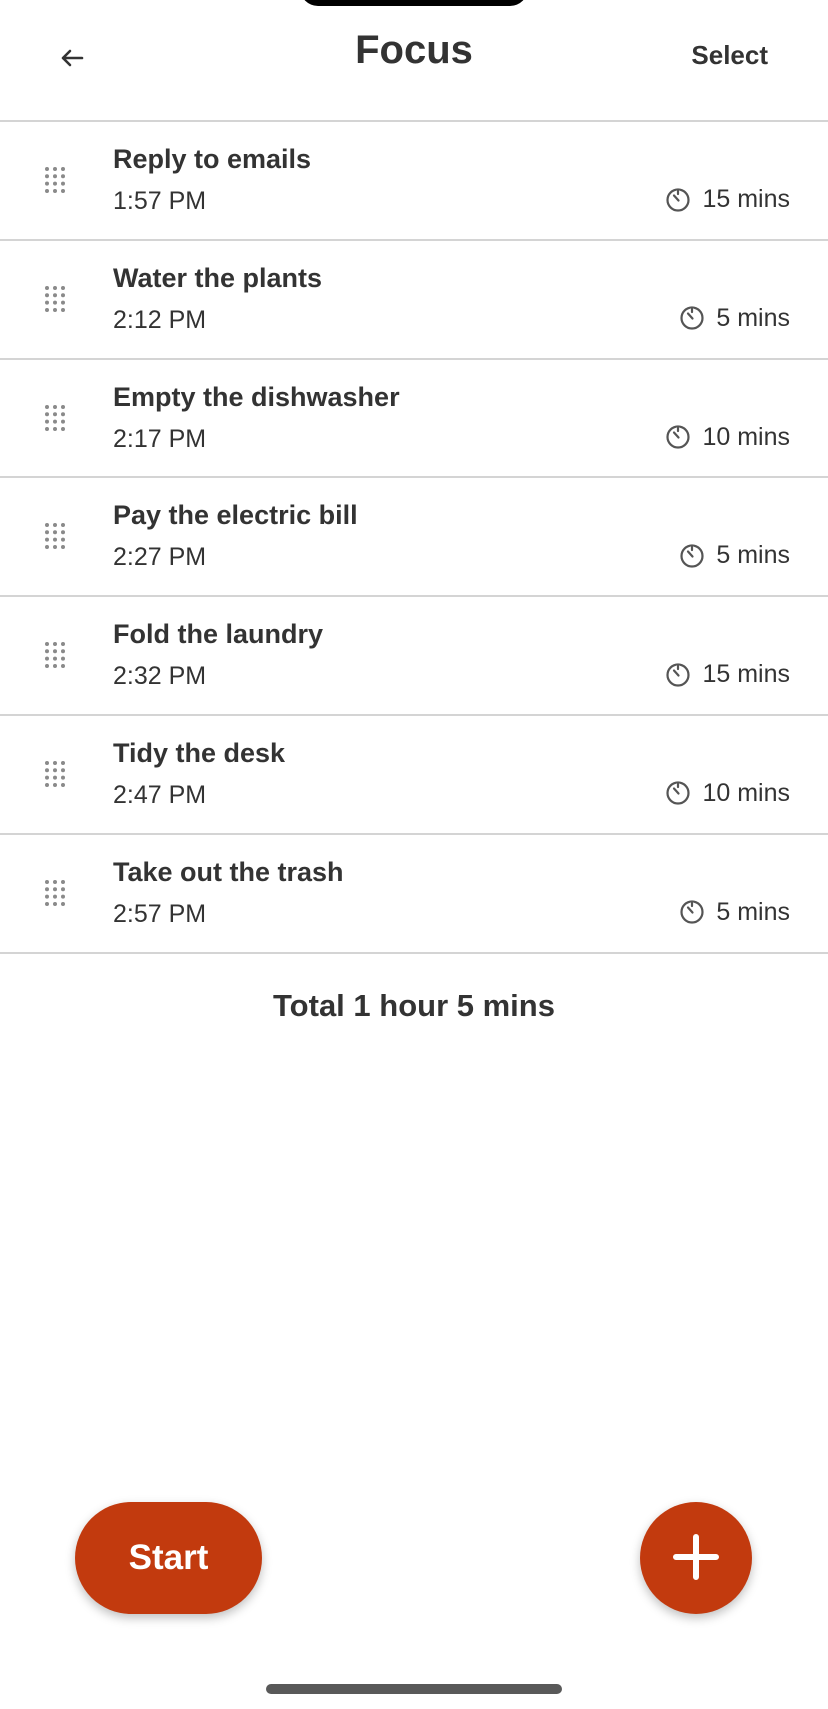 The height and width of the screenshot is (1709, 828). What do you see at coordinates (160, 676) in the screenshot?
I see `task-start-time: 2:32 PM` at bounding box center [160, 676].